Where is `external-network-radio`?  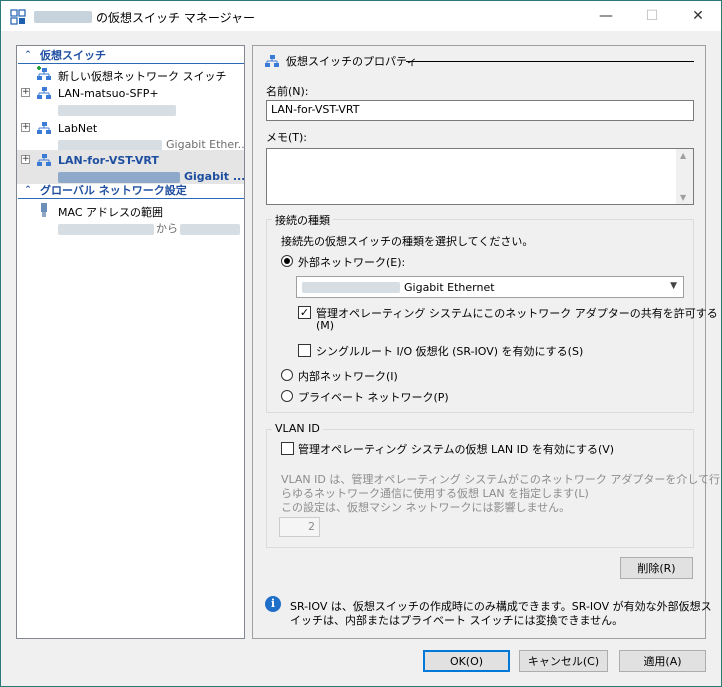
external-network-radio is located at coordinates (287, 261).